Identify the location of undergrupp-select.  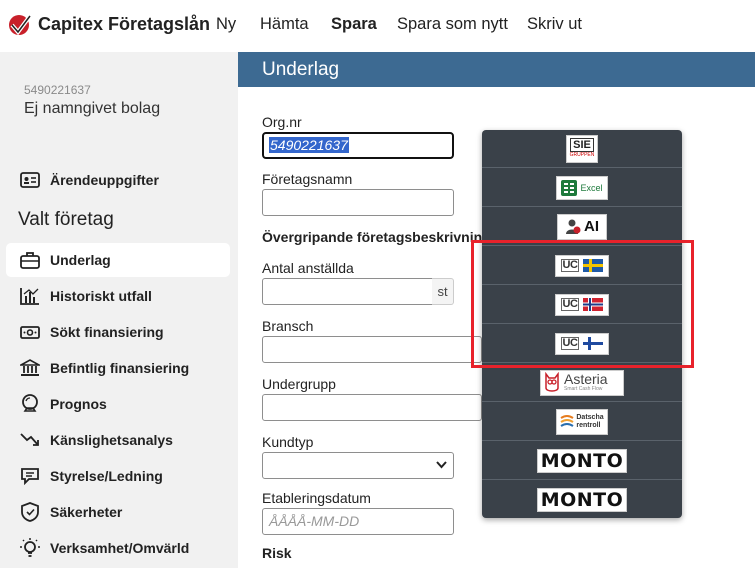
(372, 407).